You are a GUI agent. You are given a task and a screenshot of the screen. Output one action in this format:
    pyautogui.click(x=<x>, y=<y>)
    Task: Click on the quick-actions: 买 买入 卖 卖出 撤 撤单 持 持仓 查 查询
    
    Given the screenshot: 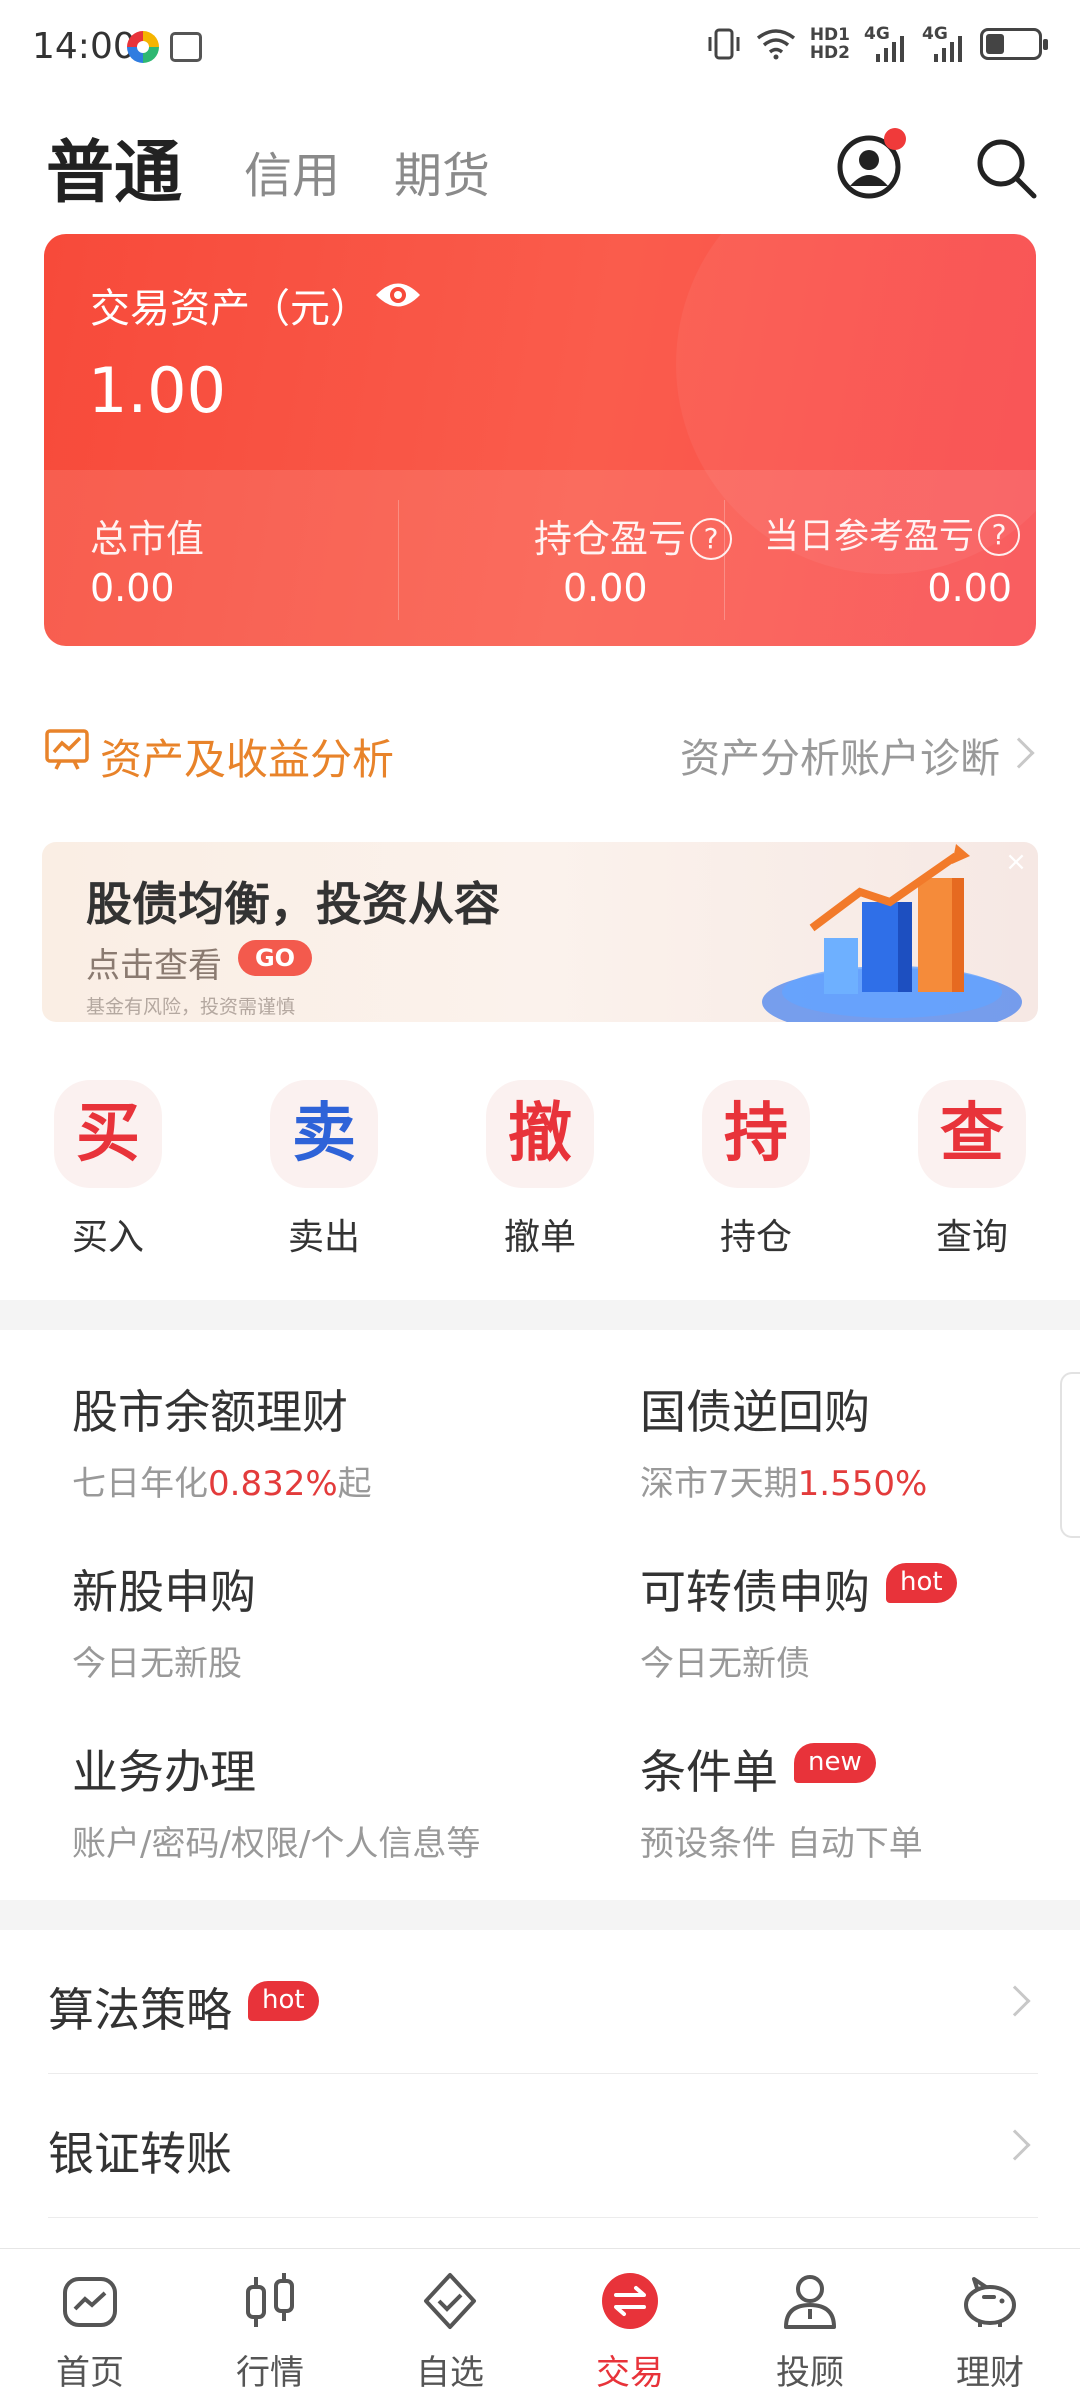 What is the action you would take?
    pyautogui.click(x=540, y=1175)
    